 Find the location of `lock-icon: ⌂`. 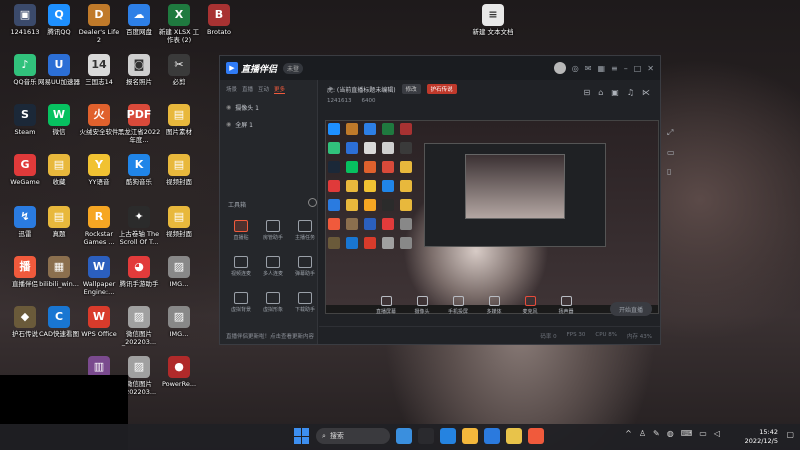

lock-icon: ⌂ is located at coordinates (600, 92).